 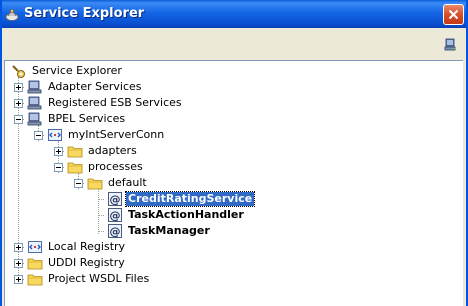 What do you see at coordinates (451, 45) in the screenshot?
I see `refresh-icon` at bounding box center [451, 45].